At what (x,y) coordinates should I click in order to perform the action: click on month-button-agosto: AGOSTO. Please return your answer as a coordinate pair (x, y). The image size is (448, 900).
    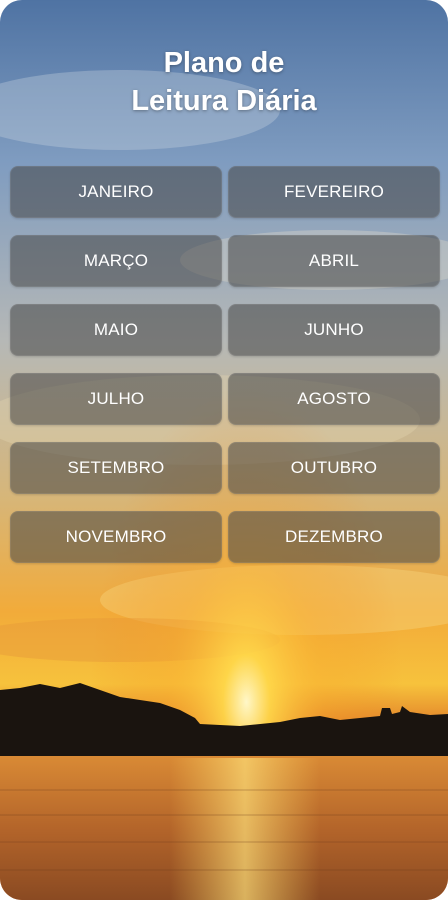
    Looking at the image, I should click on (334, 399).